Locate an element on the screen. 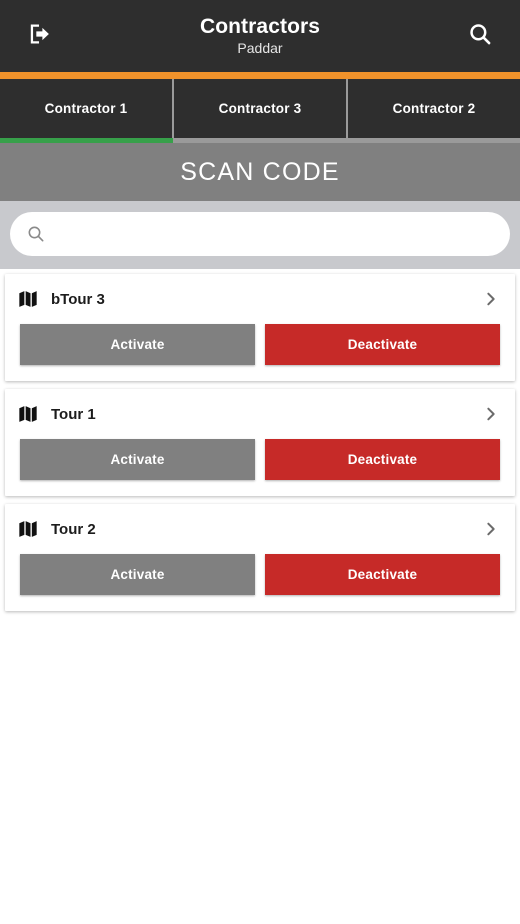 This screenshot has width=520, height=924. tab-contractor-1: Contractor 1 is located at coordinates (86, 108).